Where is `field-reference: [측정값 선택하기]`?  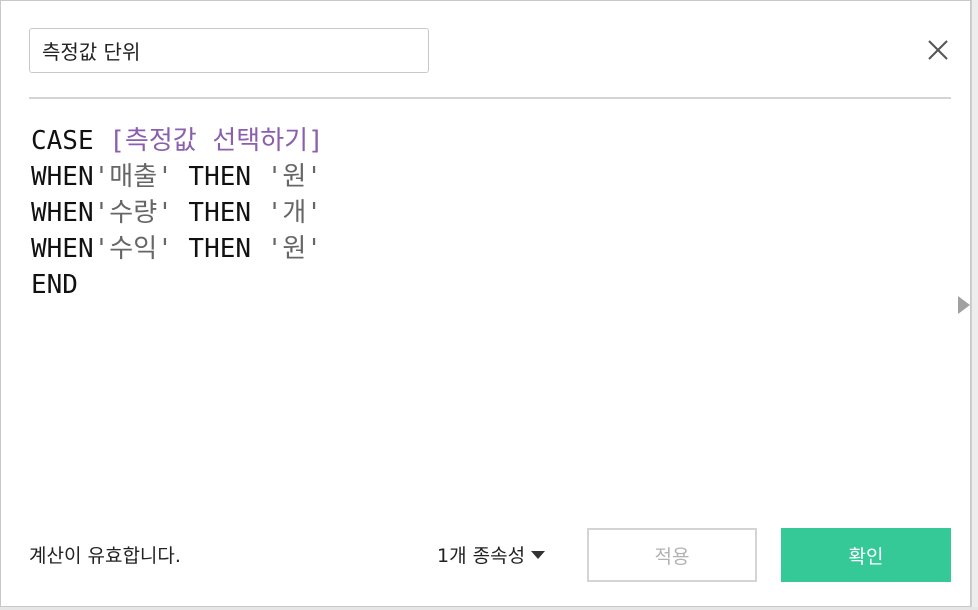
field-reference: [측정값 선택하기] is located at coordinates (216, 141).